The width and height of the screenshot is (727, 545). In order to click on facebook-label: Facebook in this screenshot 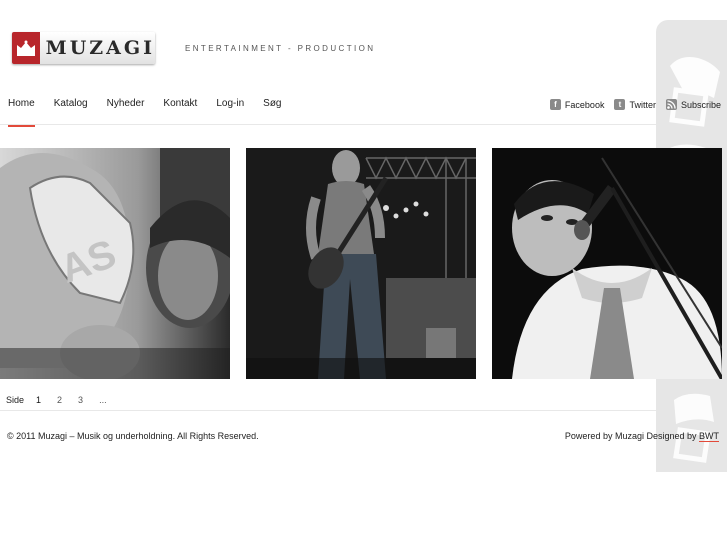, I will do `click(584, 104)`.